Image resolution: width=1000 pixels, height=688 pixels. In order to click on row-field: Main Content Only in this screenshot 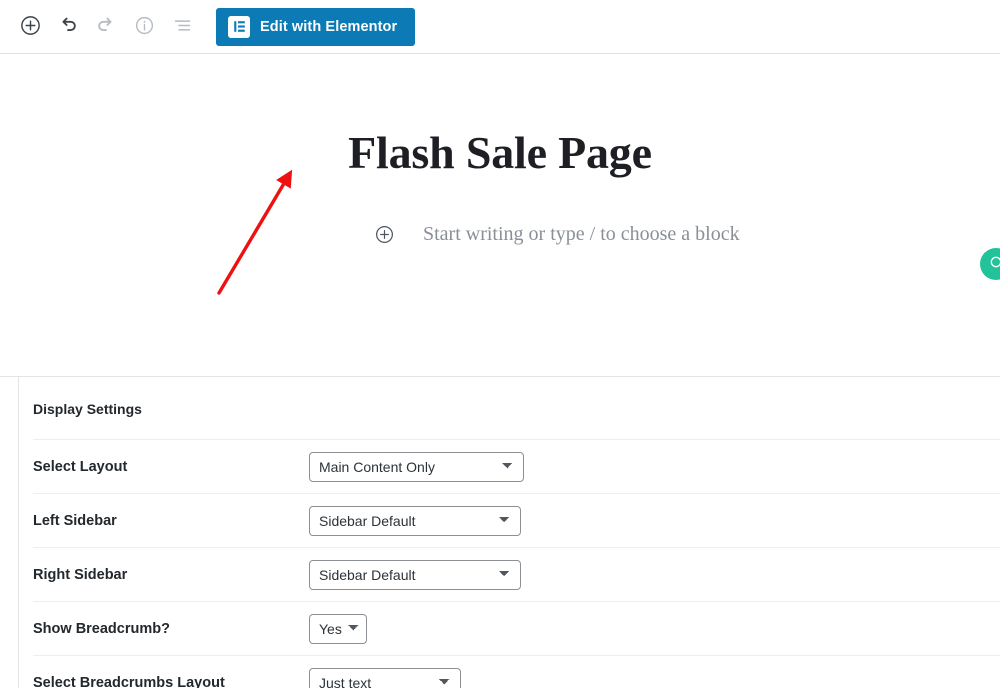, I will do `click(654, 466)`.